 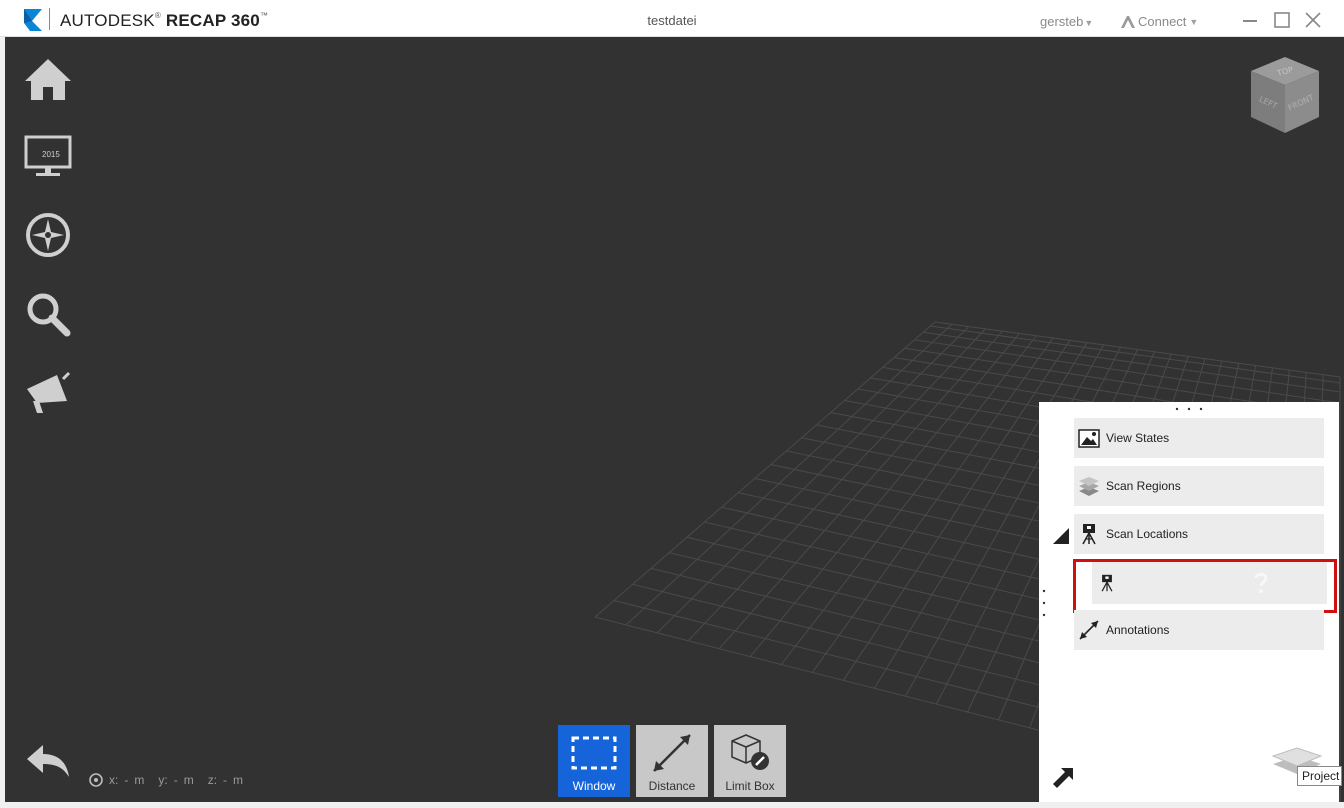 I want to click on annotations-label: Annotations, so click(x=1138, y=630).